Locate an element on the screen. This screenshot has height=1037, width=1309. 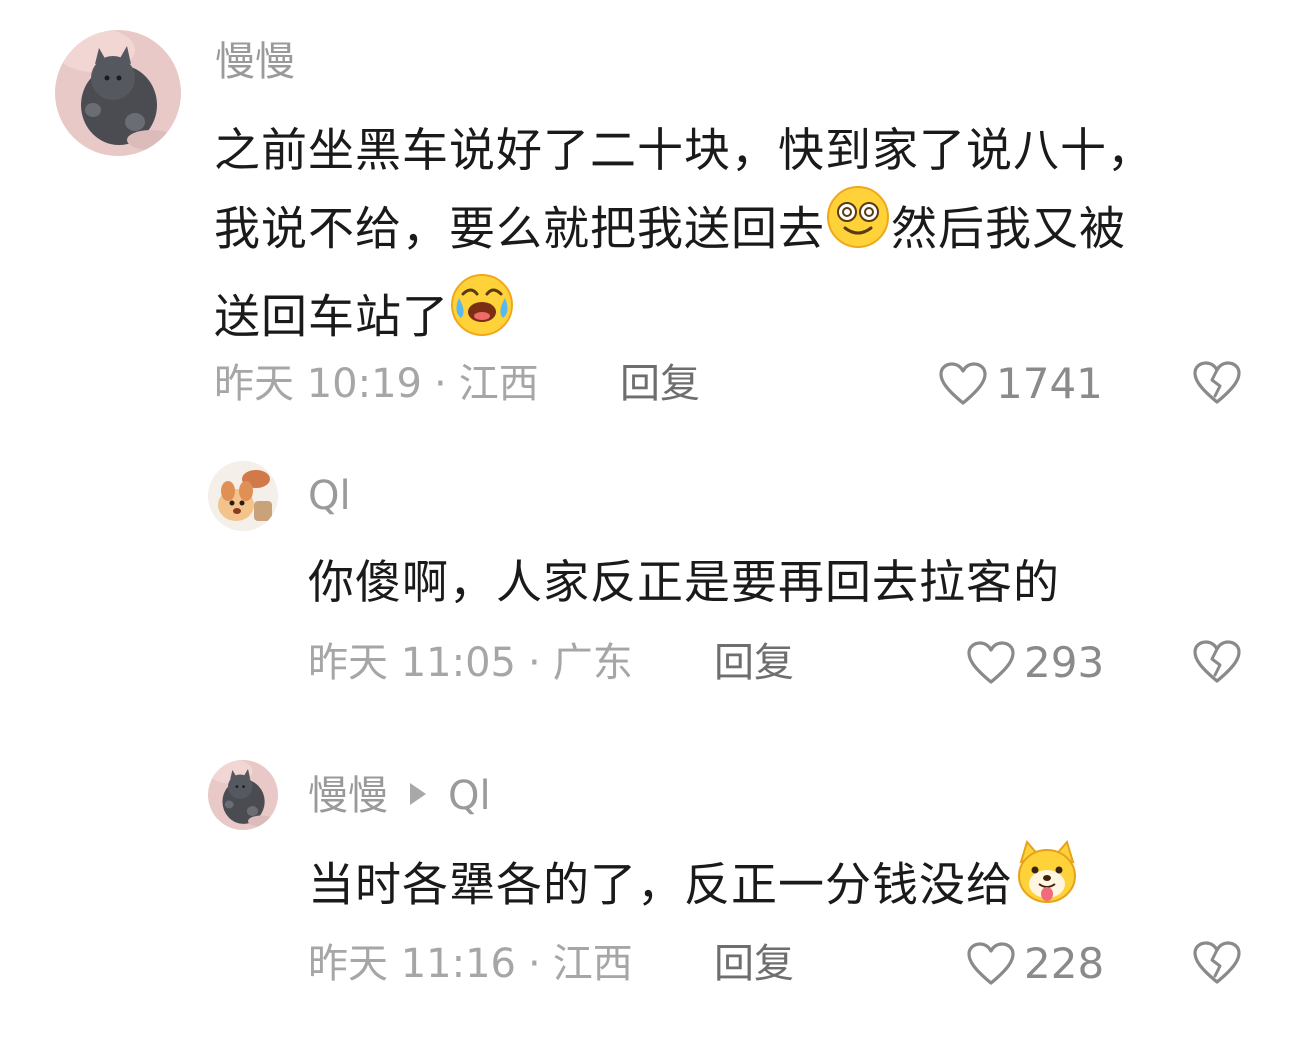
comment-text: 当时各犟各的了，反正一分钱没给 is located at coordinates (694, 885).